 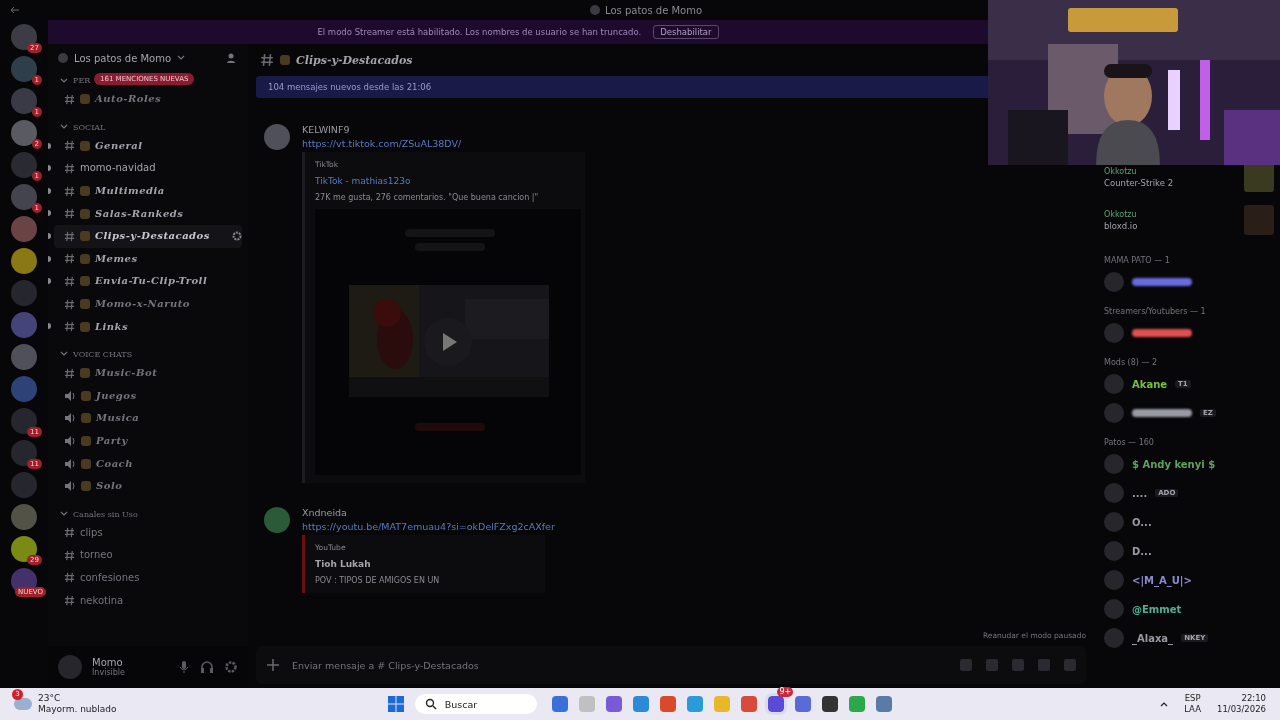 I want to click on group-header: Mods (8) — 2, so click(x=1131, y=362).